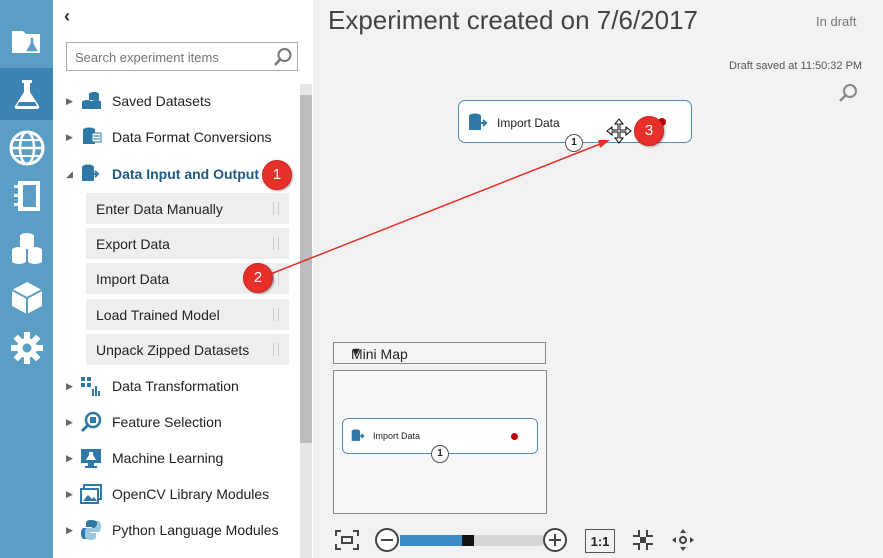  I want to click on zoom-slider-fill, so click(431, 540).